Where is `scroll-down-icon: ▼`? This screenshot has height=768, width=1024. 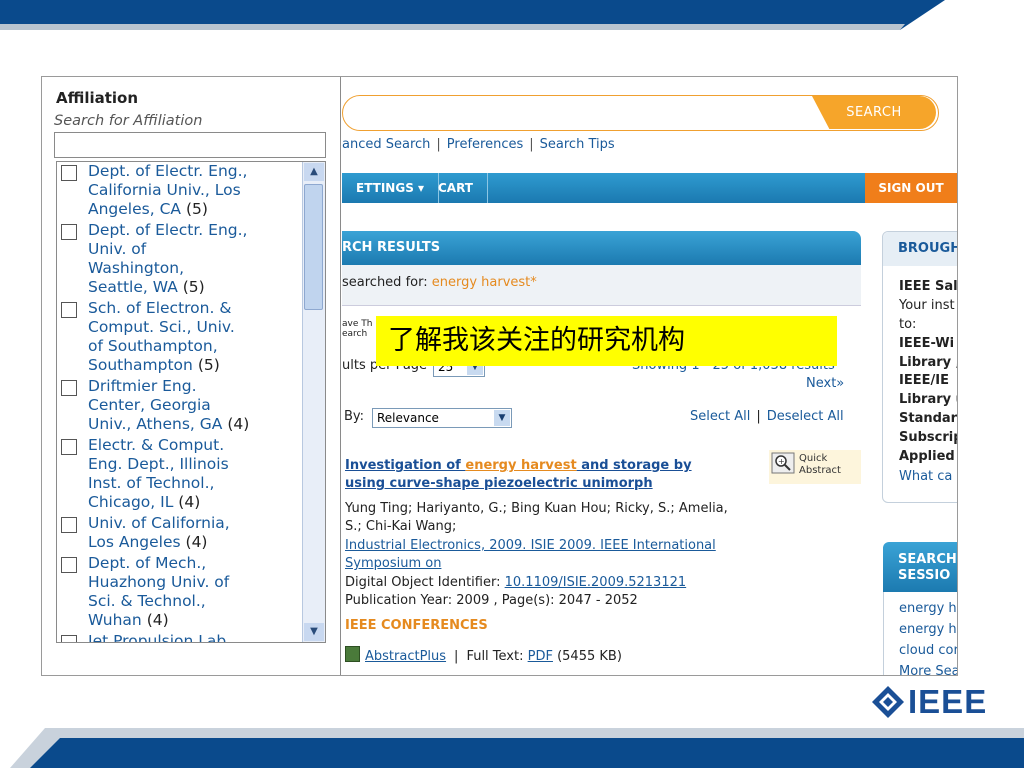
scroll-down-icon: ▼ is located at coordinates (314, 632).